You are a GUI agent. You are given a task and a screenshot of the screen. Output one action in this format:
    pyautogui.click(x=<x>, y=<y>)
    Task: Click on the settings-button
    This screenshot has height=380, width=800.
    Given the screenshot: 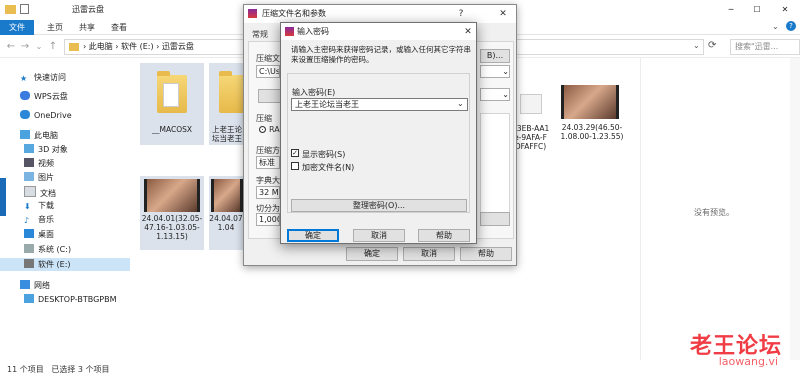 What is the action you would take?
    pyautogui.click(x=495, y=219)
    